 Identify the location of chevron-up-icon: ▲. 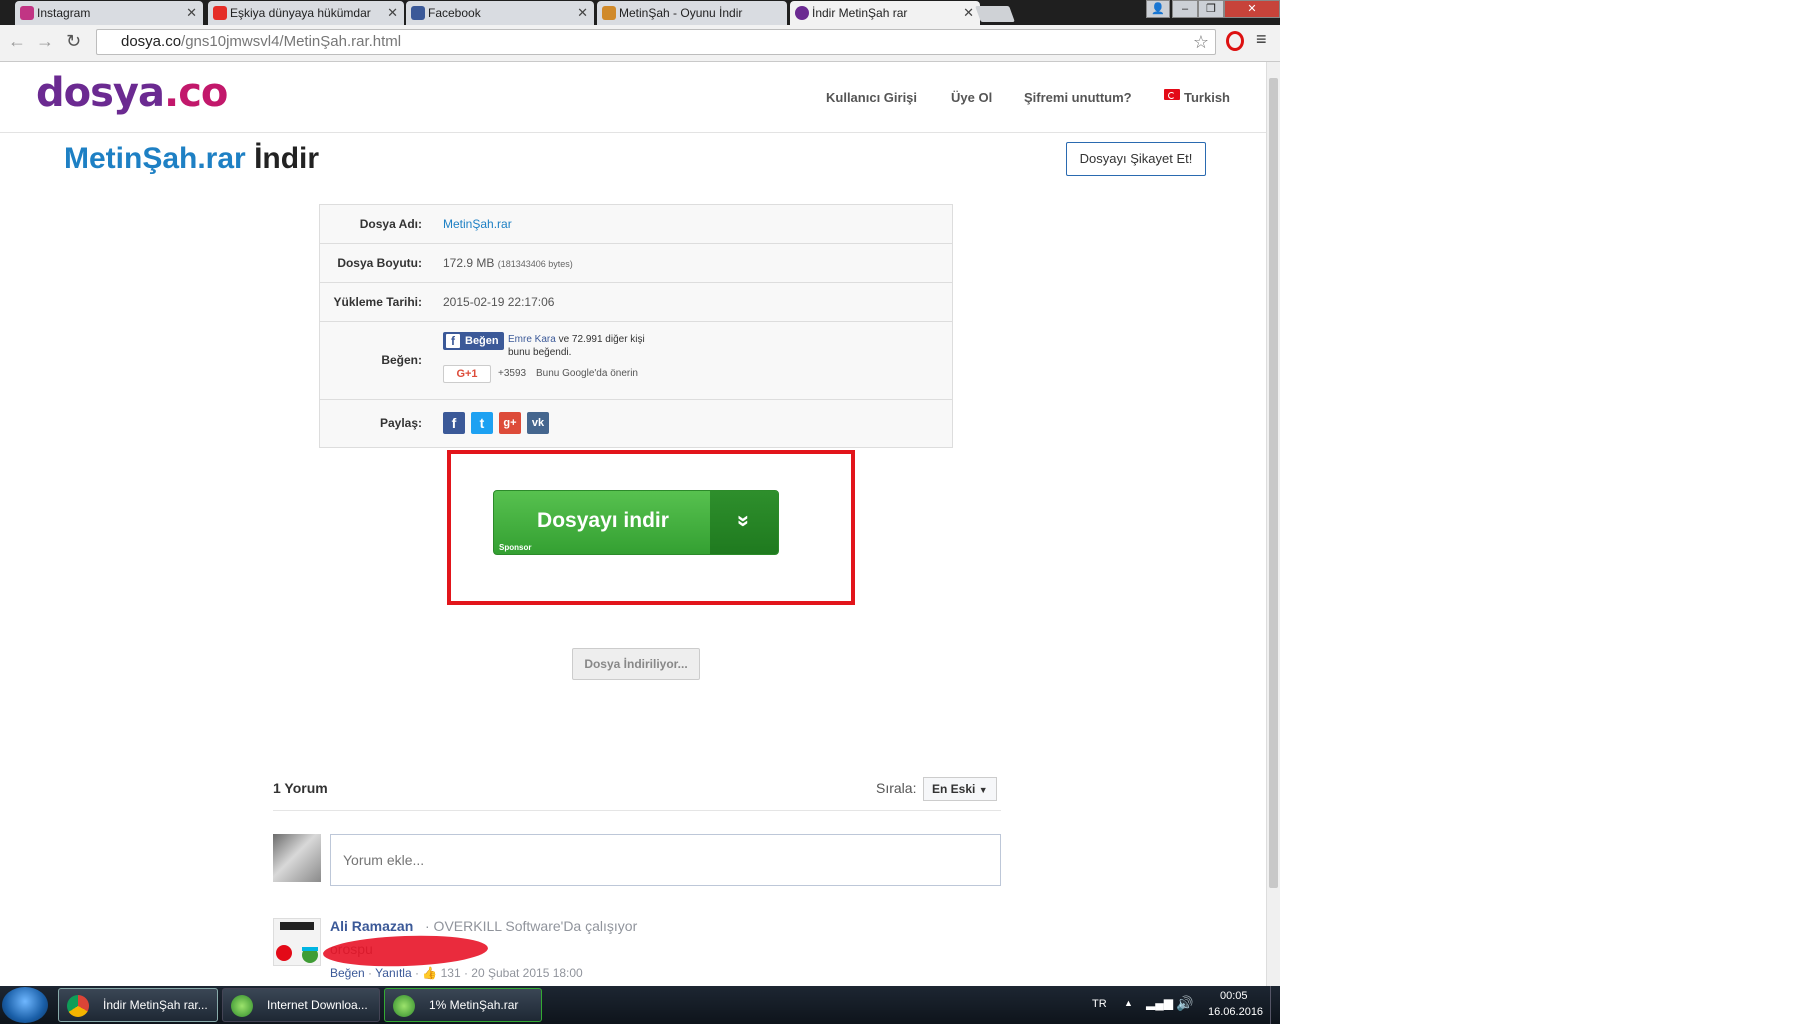
(1128, 1003).